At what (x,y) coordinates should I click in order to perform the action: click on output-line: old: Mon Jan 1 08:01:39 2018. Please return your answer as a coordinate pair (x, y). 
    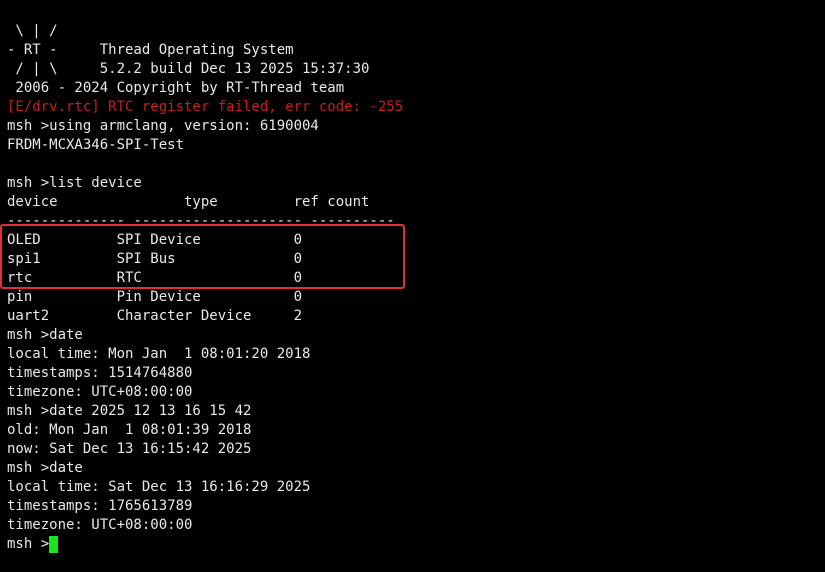
    Looking at the image, I should click on (129, 430).